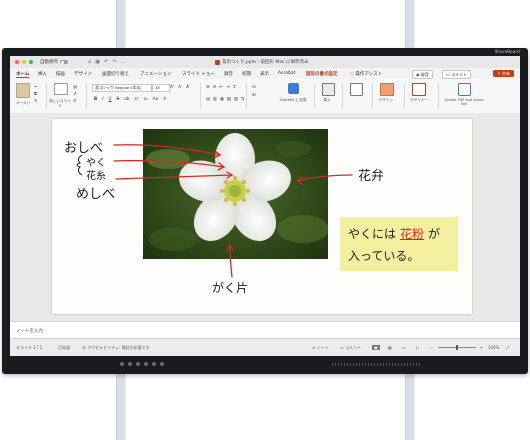  I want to click on reset-icon: ↺, so click(75, 93).